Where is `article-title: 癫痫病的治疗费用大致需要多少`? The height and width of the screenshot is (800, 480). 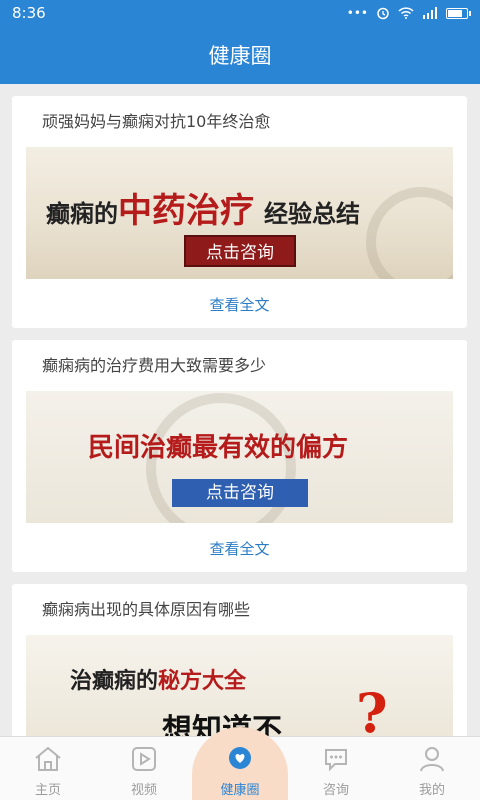 article-title: 癫痫病的治疗费用大致需要多少 is located at coordinates (154, 364).